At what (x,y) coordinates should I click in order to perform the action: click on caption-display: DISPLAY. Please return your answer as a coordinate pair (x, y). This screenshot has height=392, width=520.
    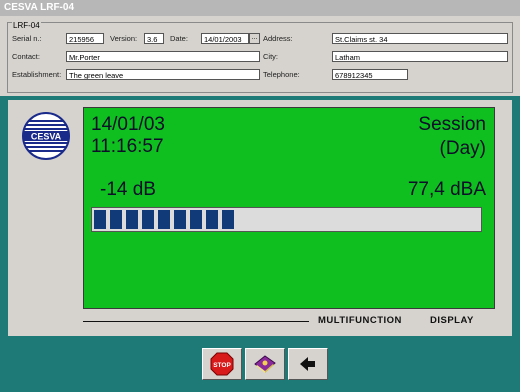
    Looking at the image, I should click on (452, 320).